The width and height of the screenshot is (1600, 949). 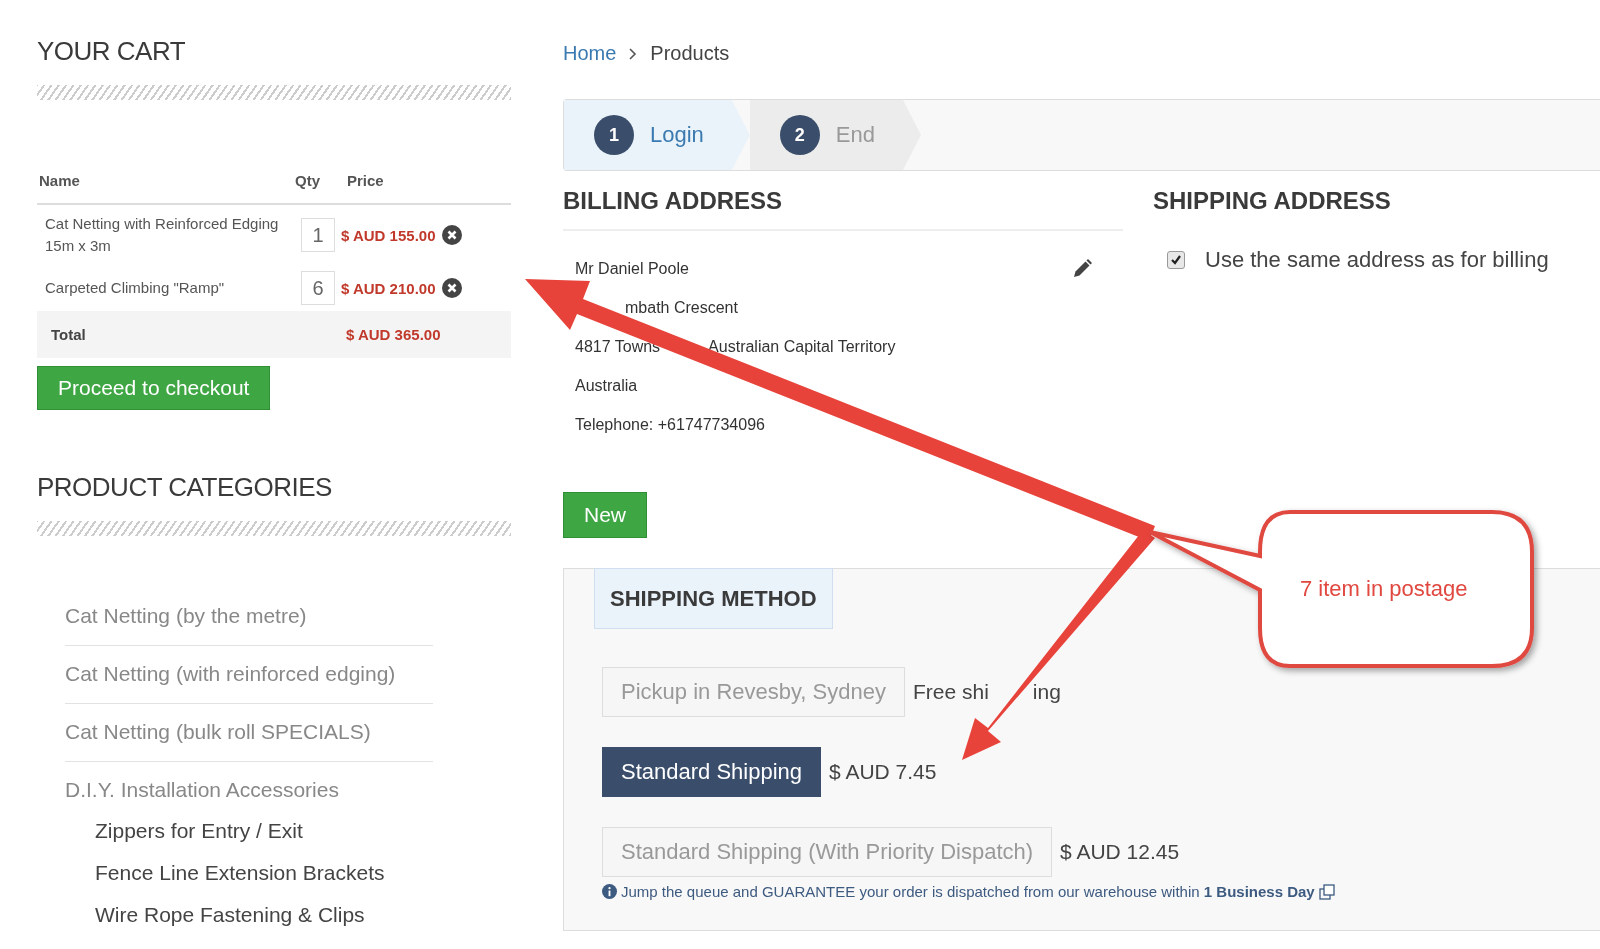 What do you see at coordinates (249, 786) in the screenshot?
I see `category-link: D.I.Y. Installation Accessories` at bounding box center [249, 786].